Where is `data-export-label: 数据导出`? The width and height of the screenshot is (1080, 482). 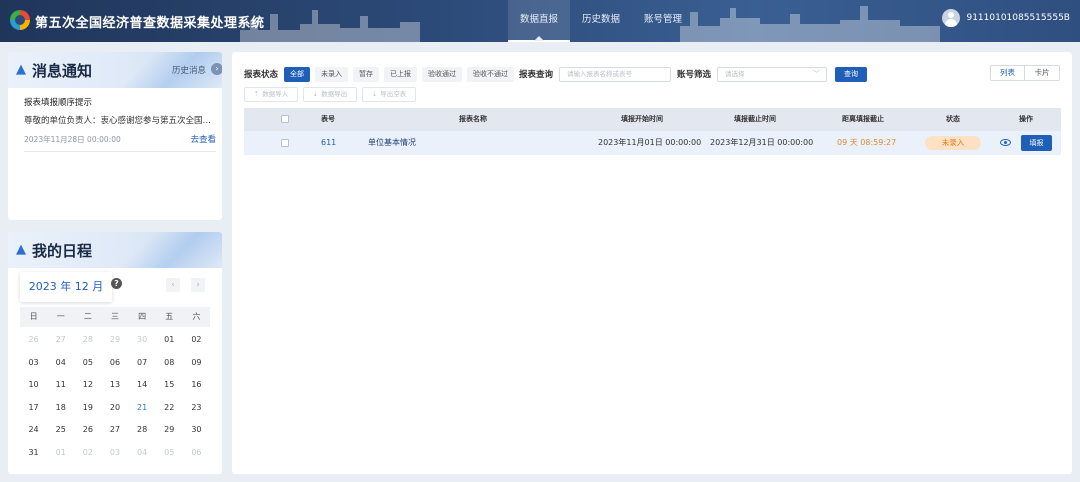
data-export-label: 数据导出 is located at coordinates (334, 94).